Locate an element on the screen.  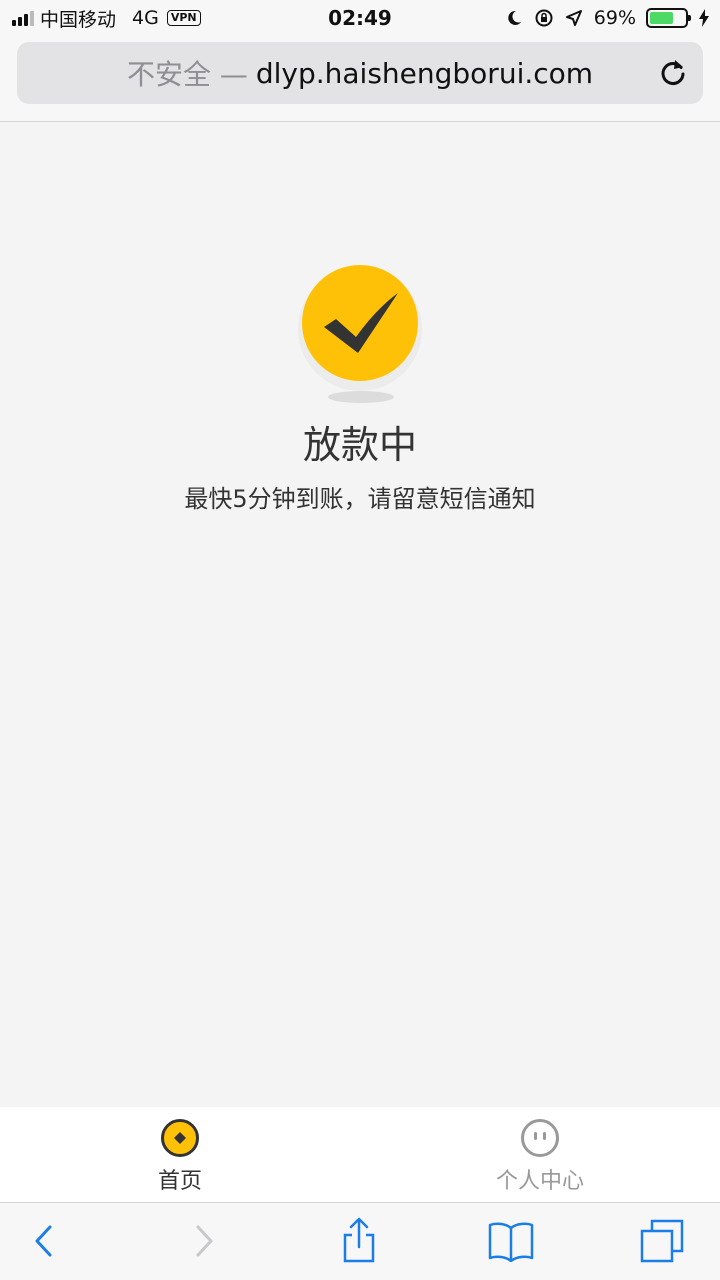
tab-home-label: 首页 is located at coordinates (179, 1181).